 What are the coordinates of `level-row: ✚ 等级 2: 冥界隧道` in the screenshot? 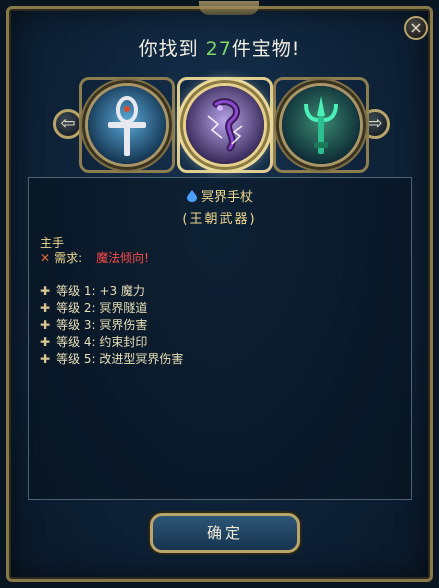 It's located at (111, 307).